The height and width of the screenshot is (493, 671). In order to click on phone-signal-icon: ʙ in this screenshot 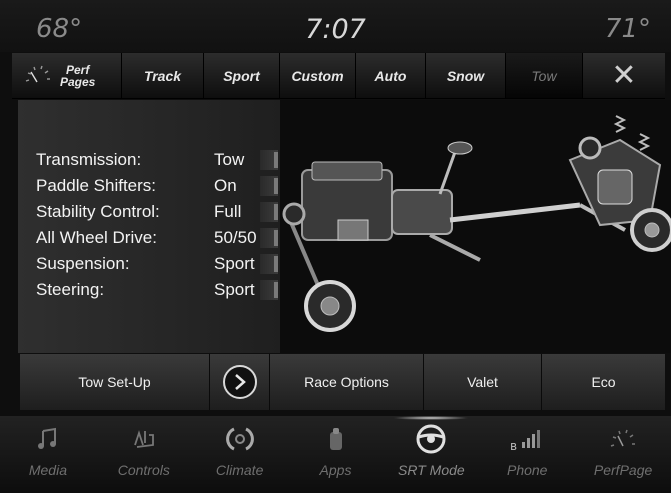, I will do `click(527, 439)`.